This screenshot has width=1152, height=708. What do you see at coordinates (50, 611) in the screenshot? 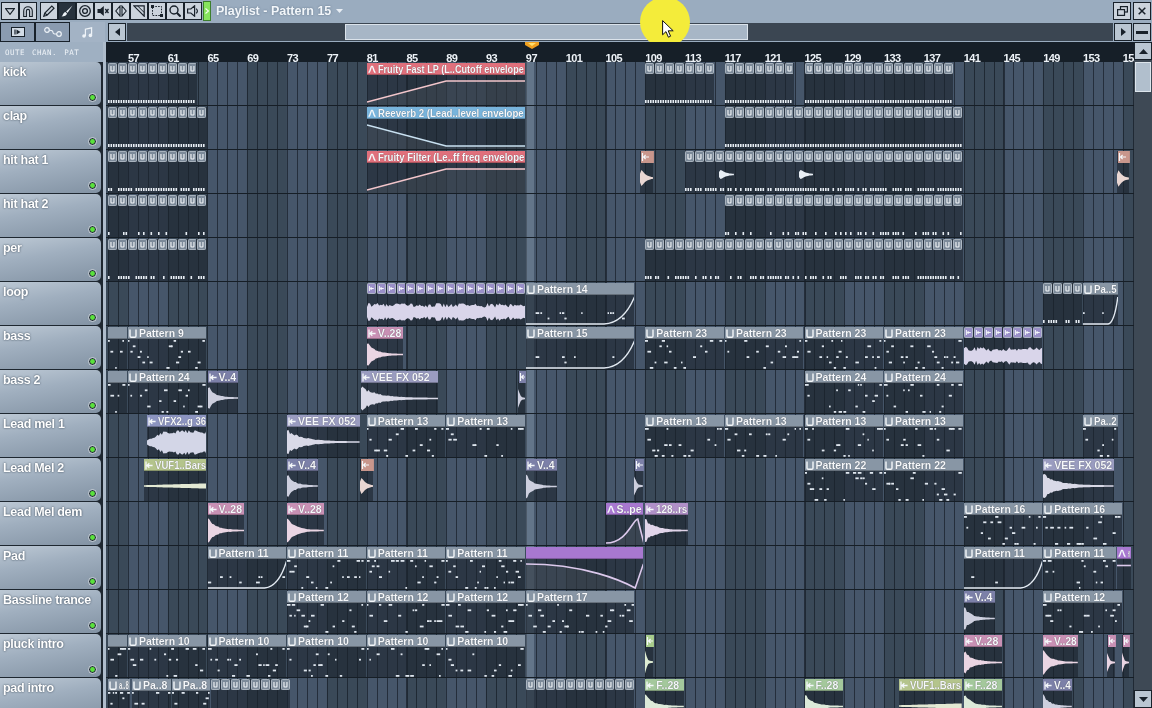
I see `track-header: Bassline trance` at bounding box center [50, 611].